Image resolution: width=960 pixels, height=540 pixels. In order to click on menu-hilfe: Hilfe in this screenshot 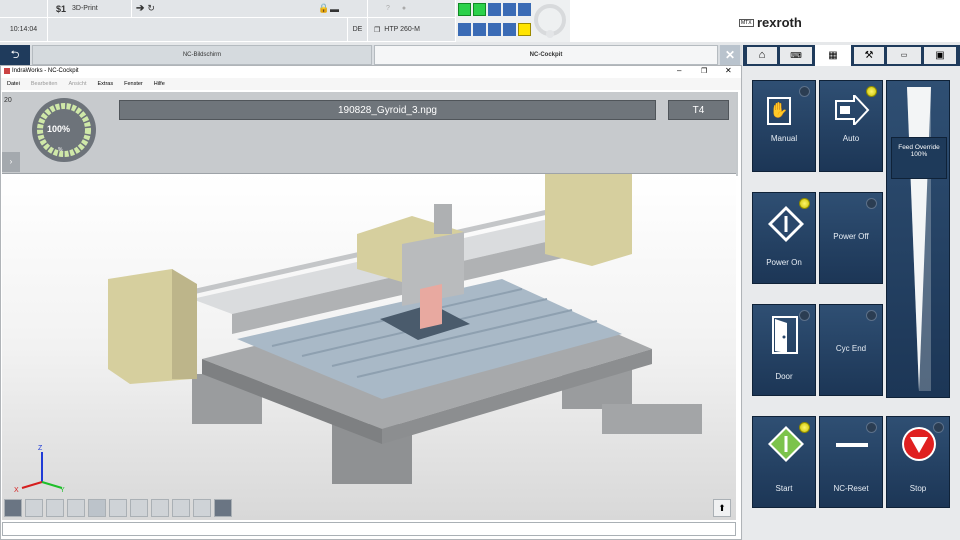, I will do `click(159, 84)`.